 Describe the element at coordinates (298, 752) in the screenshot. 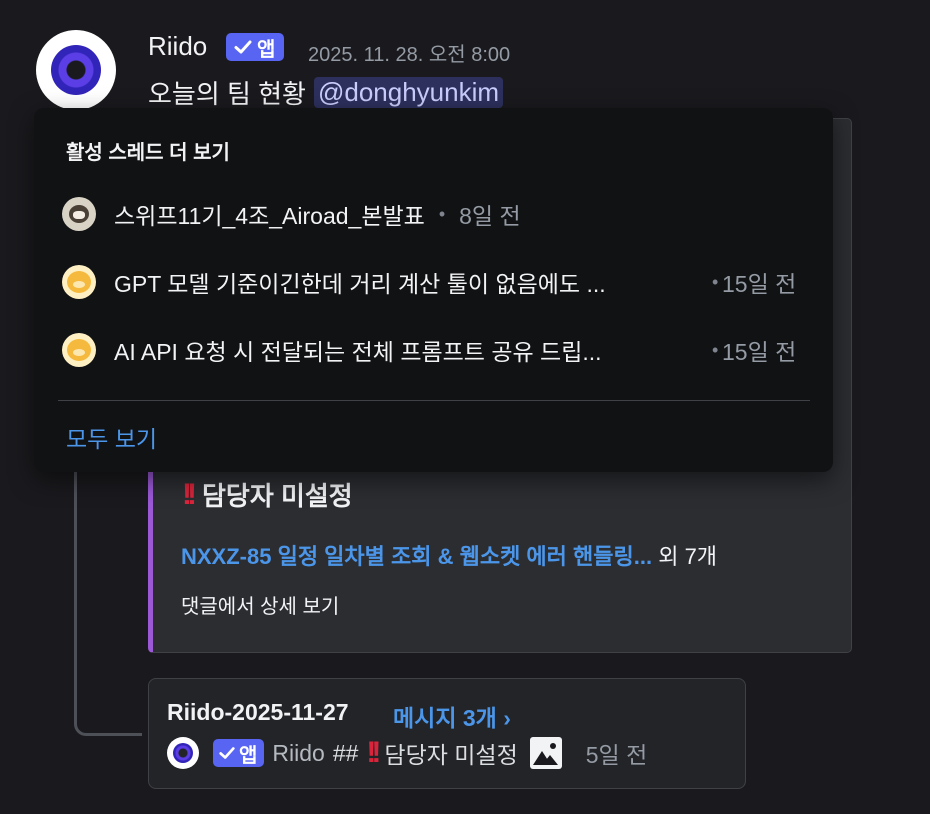

I see `preview-author: Riido` at that location.